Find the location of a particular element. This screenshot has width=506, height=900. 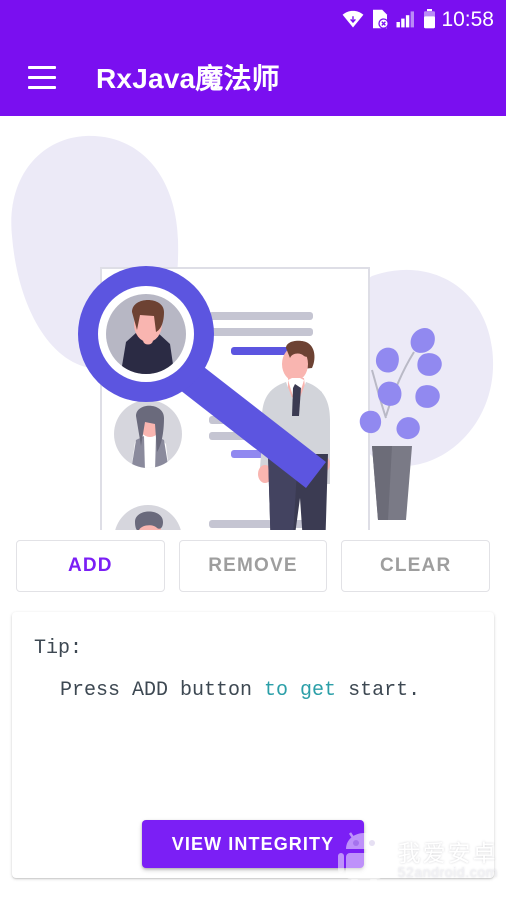

app-bar: RxJava魔法师 is located at coordinates (253, 77).